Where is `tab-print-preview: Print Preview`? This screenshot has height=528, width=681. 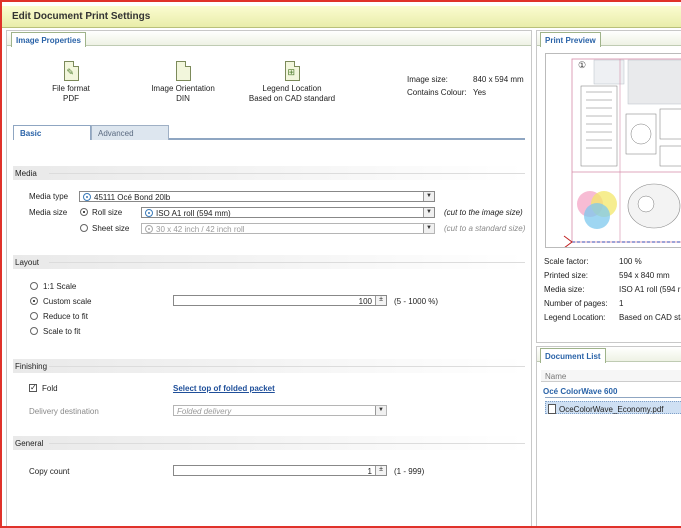
tab-print-preview: Print Preview is located at coordinates (570, 39).